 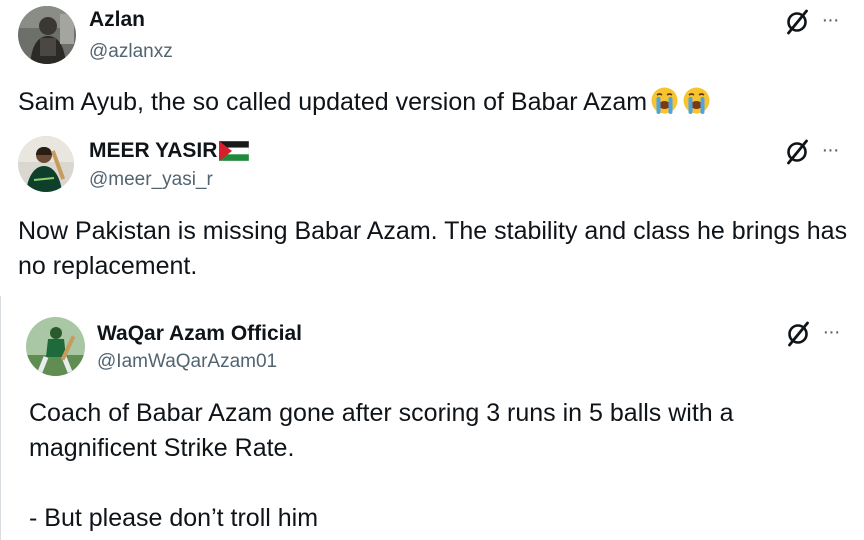 What do you see at coordinates (117, 20) in the screenshot?
I see `author-name: Azlan` at bounding box center [117, 20].